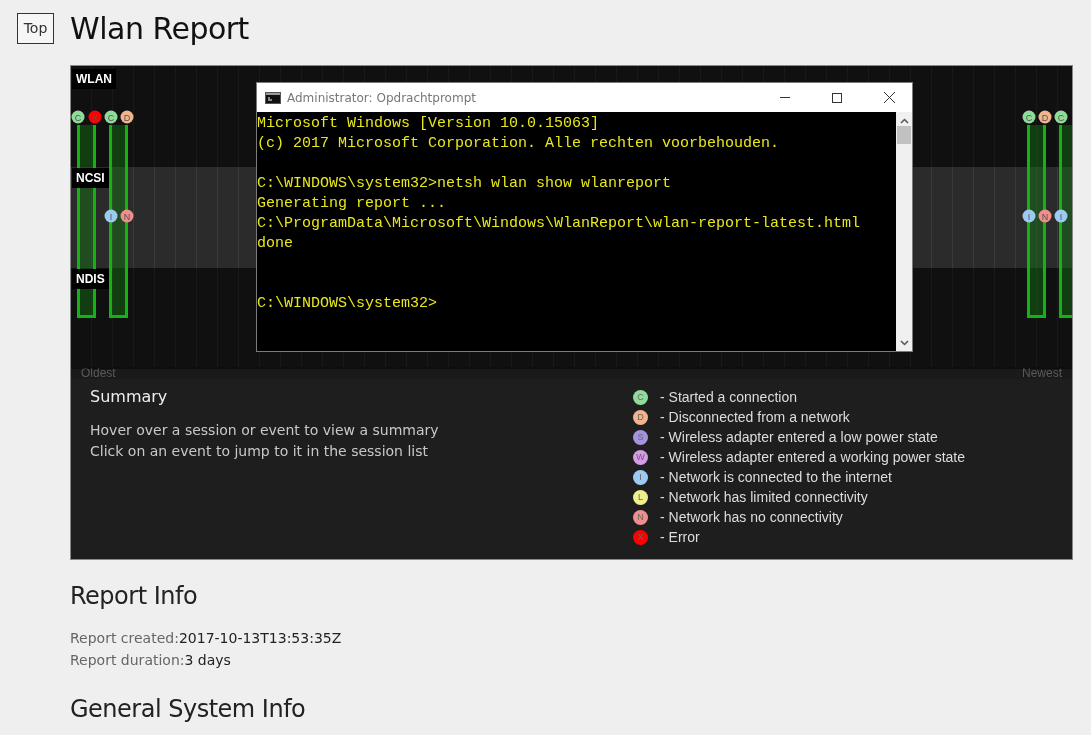 The image size is (1091, 735). What do you see at coordinates (519, 144) in the screenshot?
I see `console-line: (c) 2017 Microsoft Corporation. Alle rechten voorbehouden.` at bounding box center [519, 144].